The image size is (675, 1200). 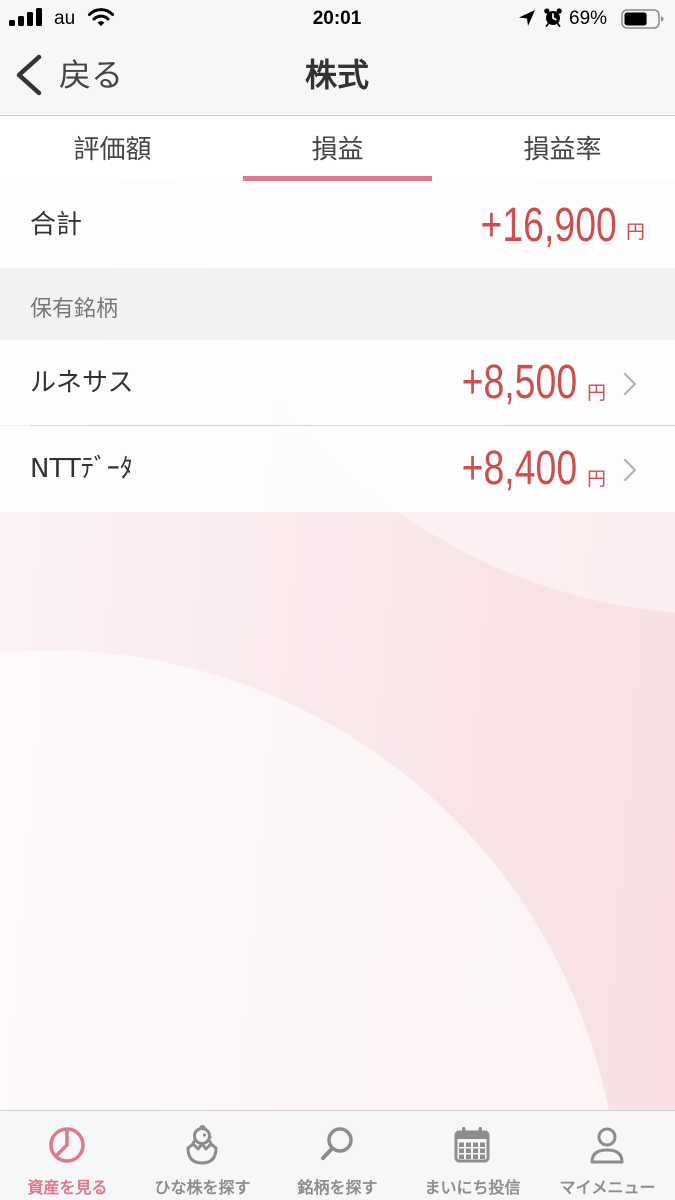 I want to click on back-button: 戻る, so click(x=75, y=76).